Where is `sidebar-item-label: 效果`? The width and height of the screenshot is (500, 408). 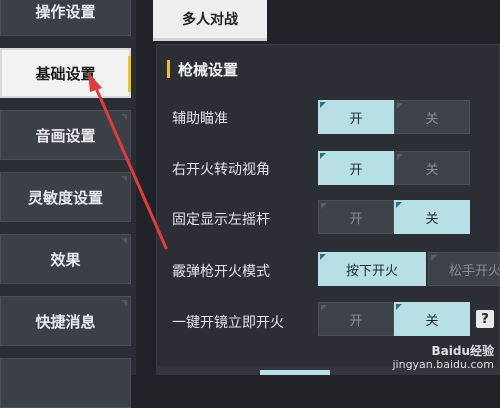
sidebar-item-label: 效果 is located at coordinates (65, 259).